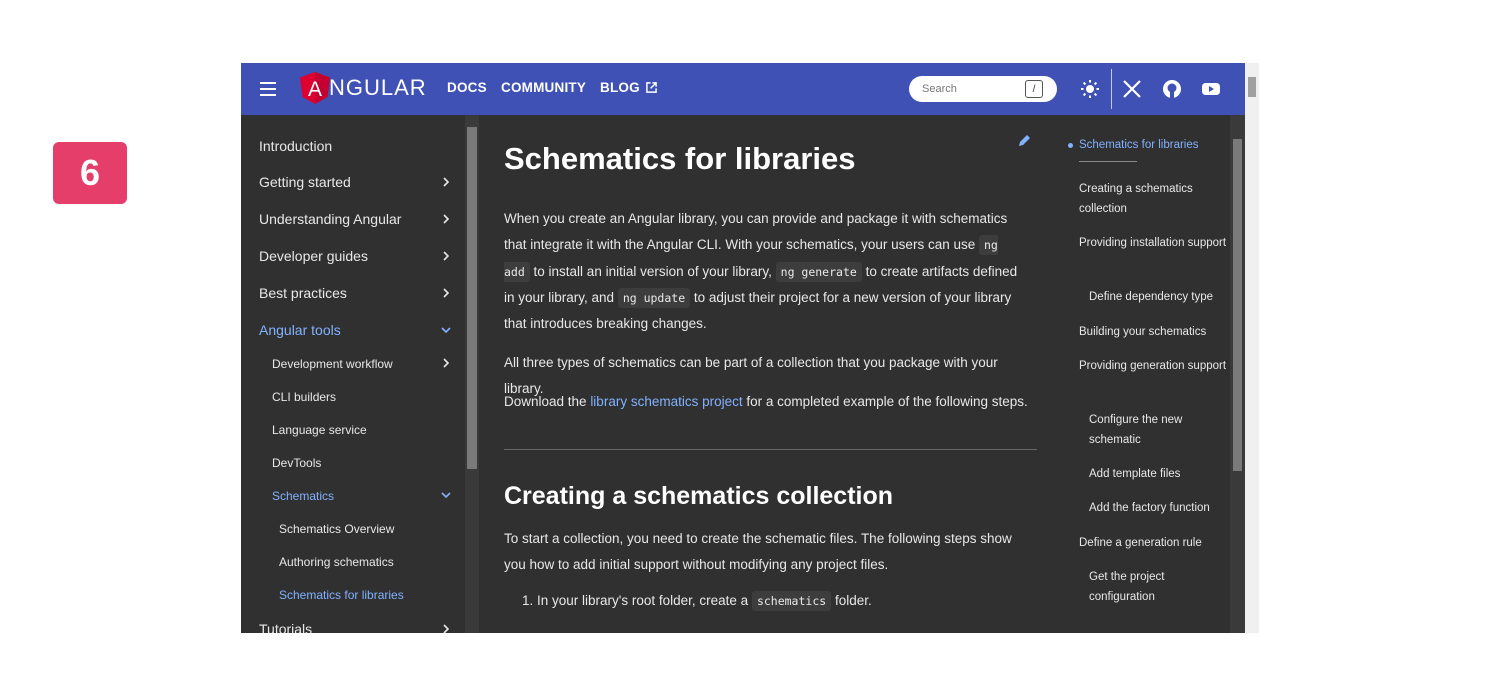 This screenshot has width=1500, height=696. I want to click on toc-item-schematics-for-libraries: Schematics for libraries, so click(1154, 145).